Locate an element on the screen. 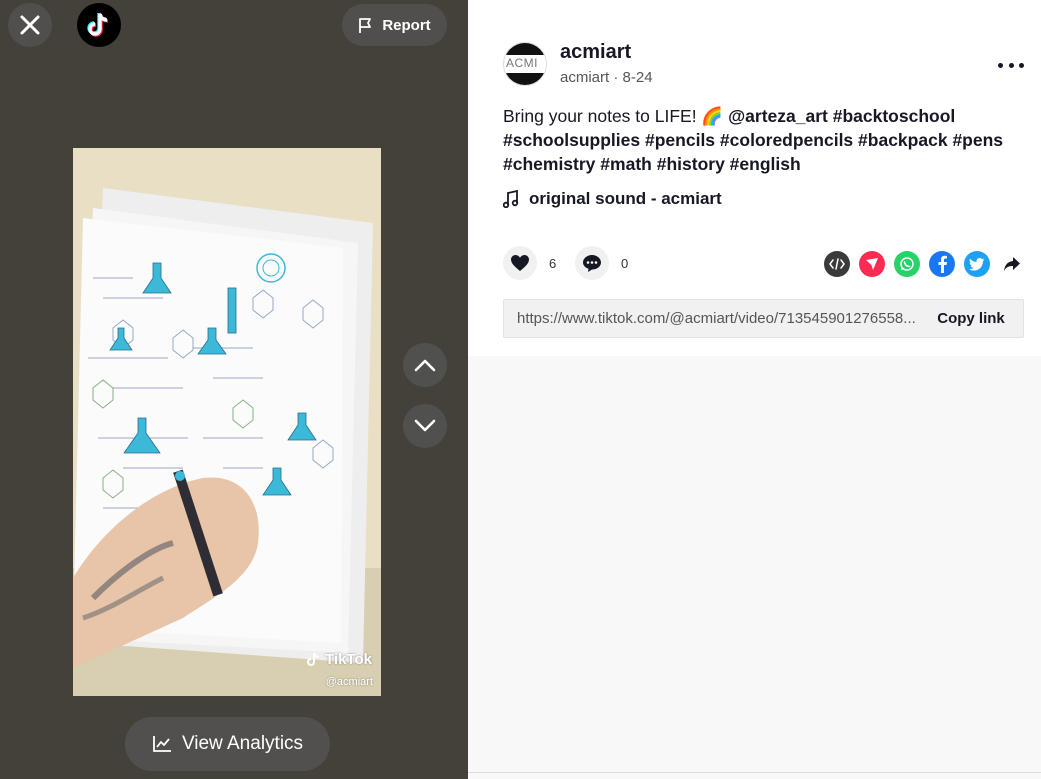 This screenshot has height=779, width=1041. author-subline: acmiart · 8-24 is located at coordinates (606, 77).